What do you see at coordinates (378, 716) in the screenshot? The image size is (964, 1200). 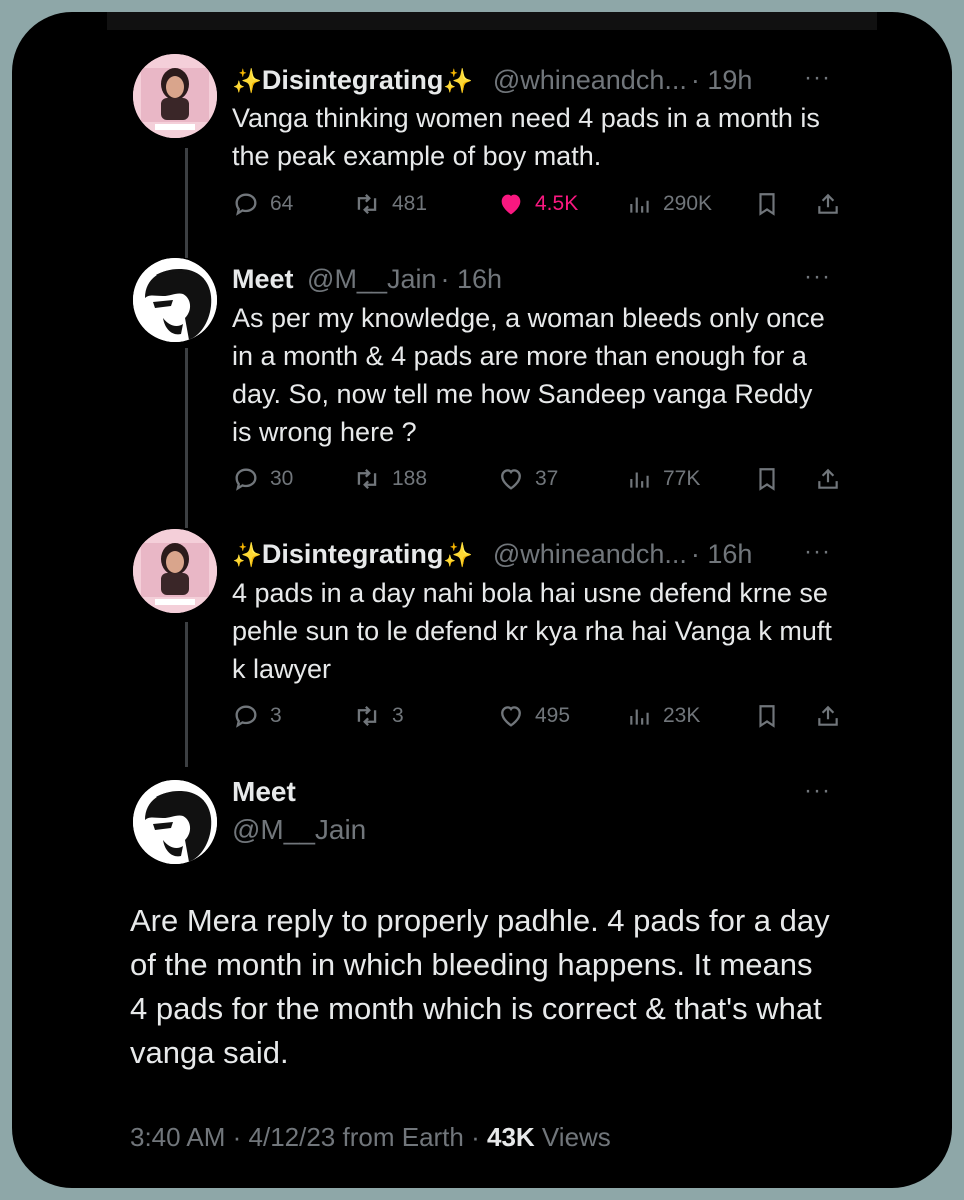 I see `retweet-button: 3` at bounding box center [378, 716].